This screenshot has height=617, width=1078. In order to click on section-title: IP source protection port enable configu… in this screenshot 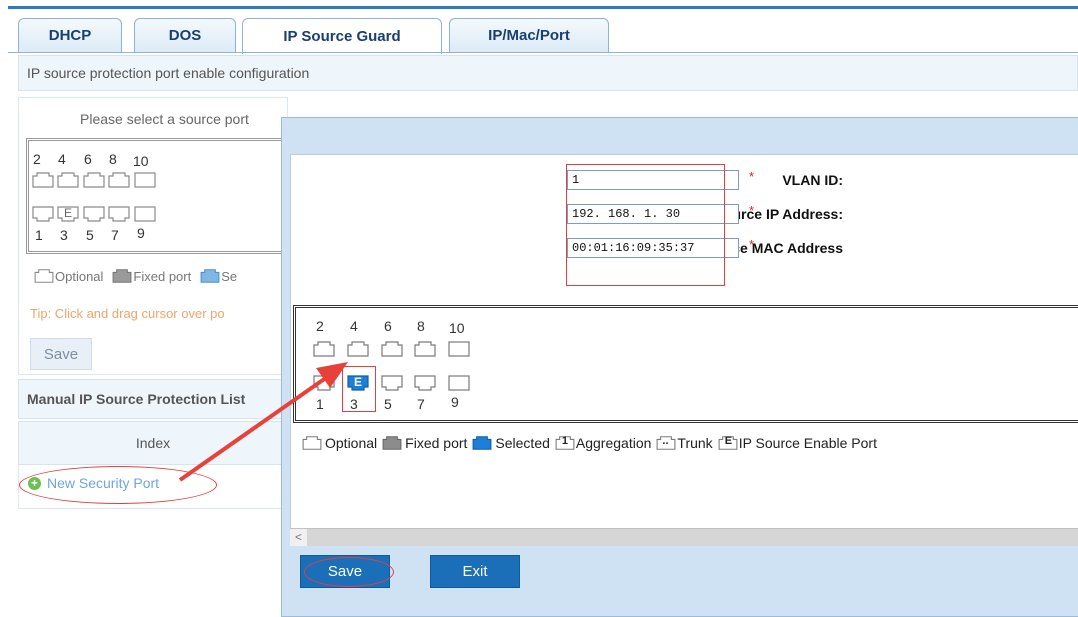, I will do `click(548, 73)`.